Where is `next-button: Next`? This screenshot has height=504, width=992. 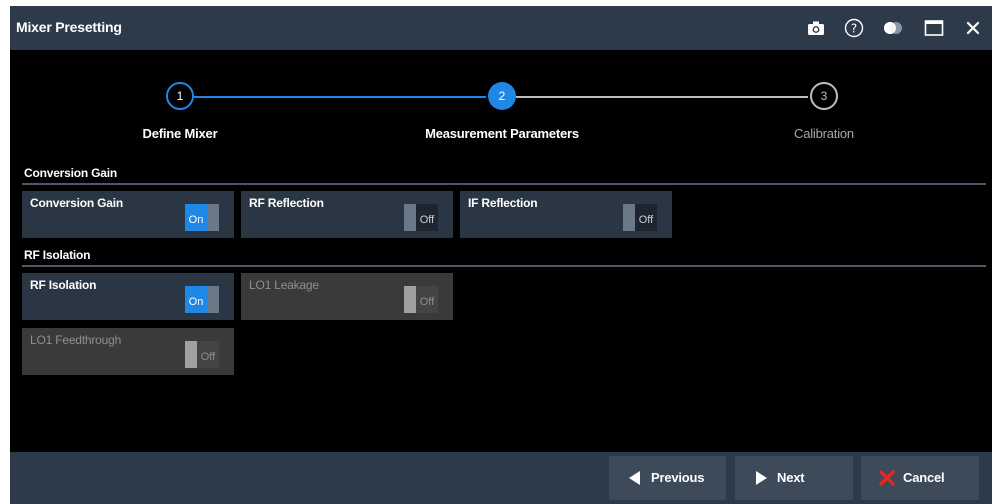 next-button: Next is located at coordinates (794, 478).